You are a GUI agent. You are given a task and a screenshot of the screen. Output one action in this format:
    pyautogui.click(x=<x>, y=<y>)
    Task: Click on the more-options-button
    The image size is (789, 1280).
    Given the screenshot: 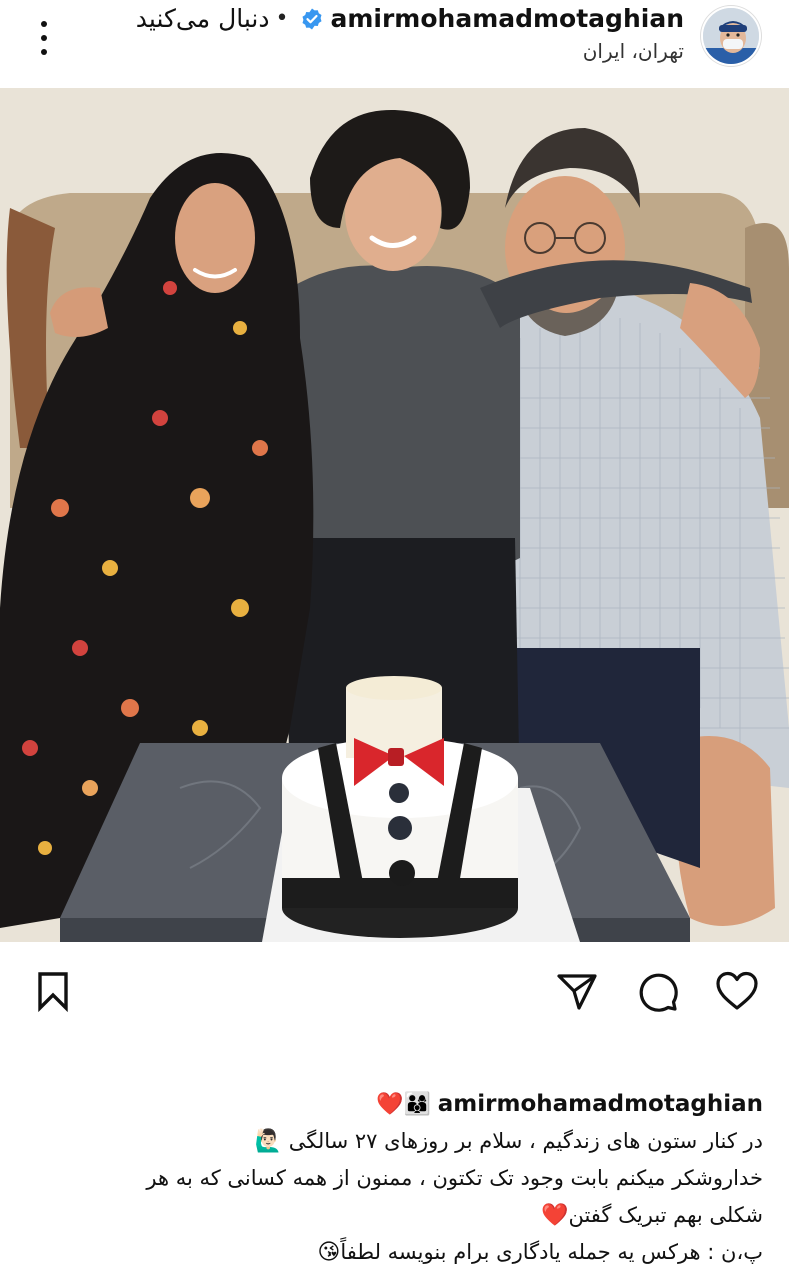 What is the action you would take?
    pyautogui.click(x=44, y=38)
    